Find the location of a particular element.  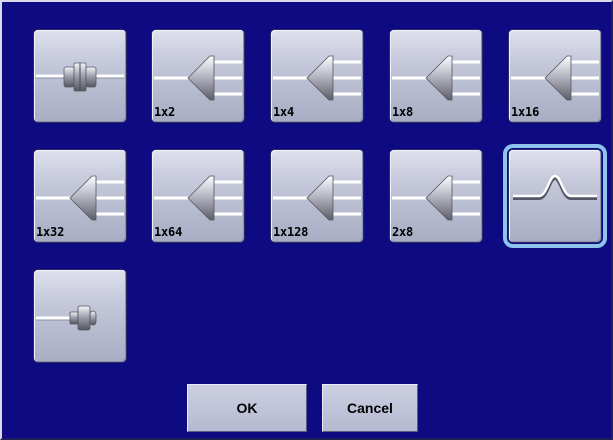

tile-splitter-1x32: 1x32 is located at coordinates (80, 196).